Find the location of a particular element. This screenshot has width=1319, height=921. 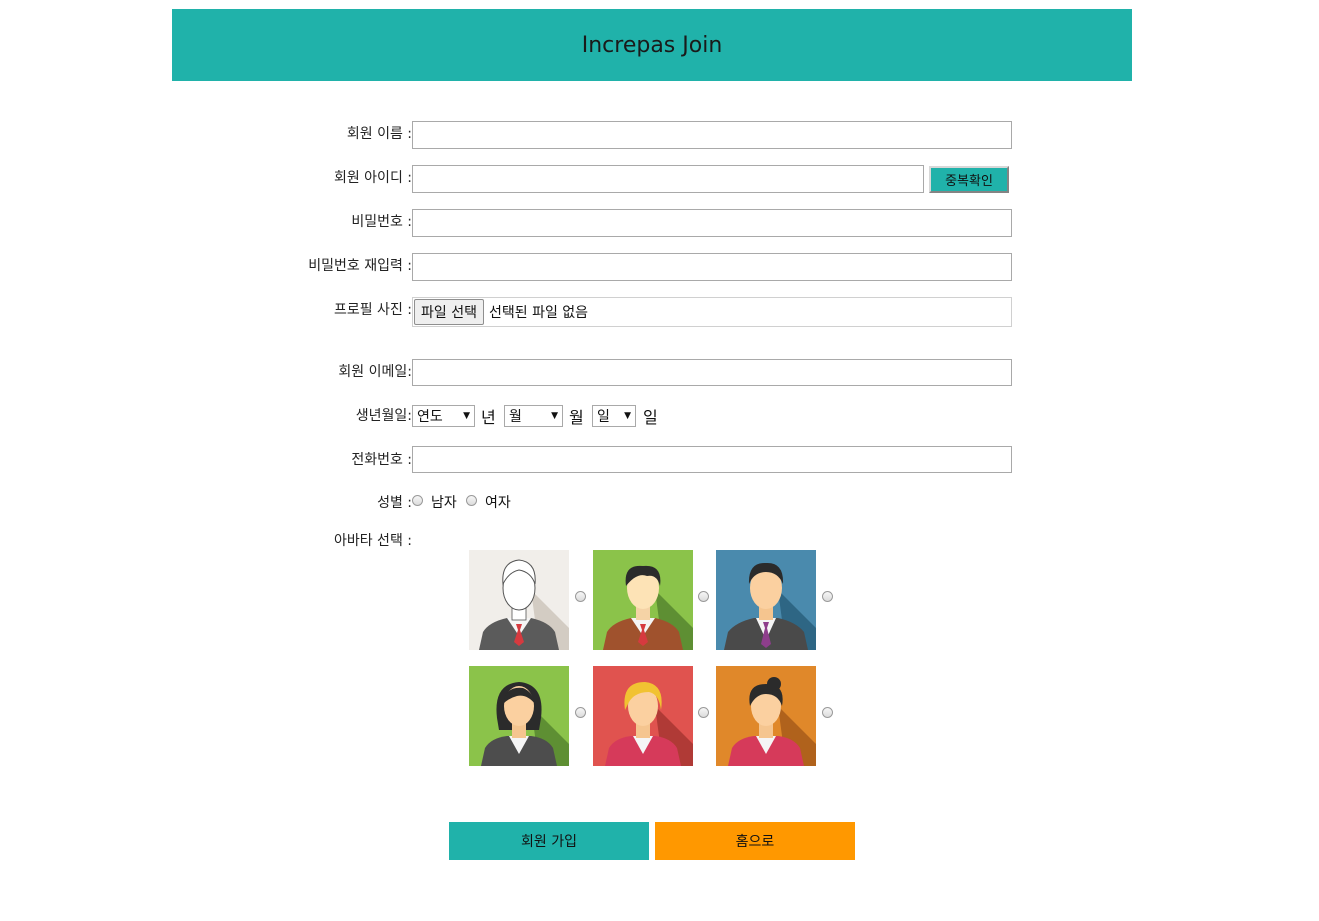

gender-label: 성별 : is located at coordinates (394, 503).